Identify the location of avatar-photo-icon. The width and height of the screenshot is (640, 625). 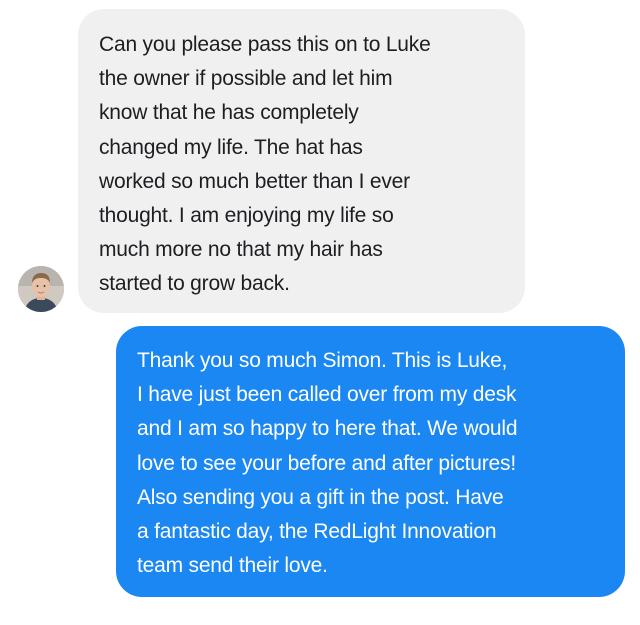
(41, 289).